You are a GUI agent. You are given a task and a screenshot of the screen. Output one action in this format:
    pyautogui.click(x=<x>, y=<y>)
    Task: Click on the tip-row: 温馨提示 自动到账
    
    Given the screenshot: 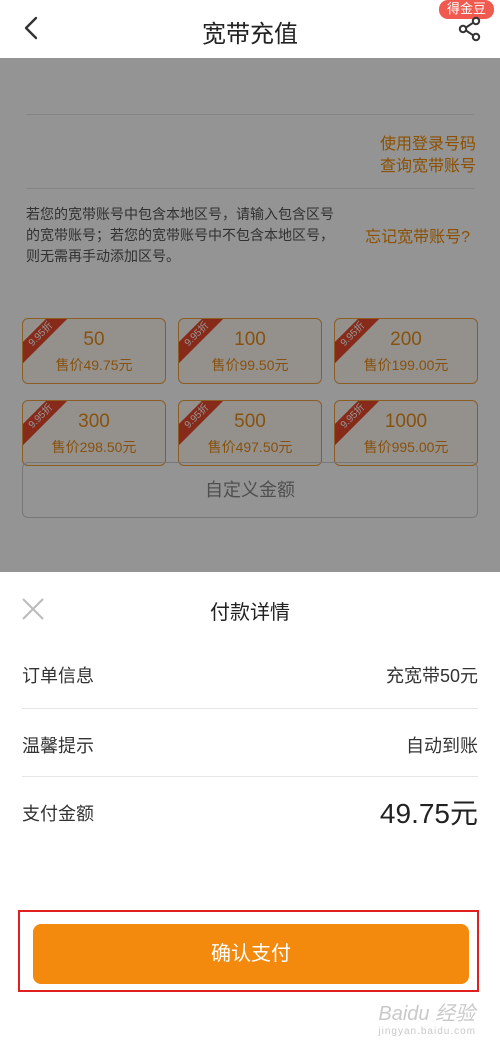 What is the action you would take?
    pyautogui.click(x=250, y=744)
    